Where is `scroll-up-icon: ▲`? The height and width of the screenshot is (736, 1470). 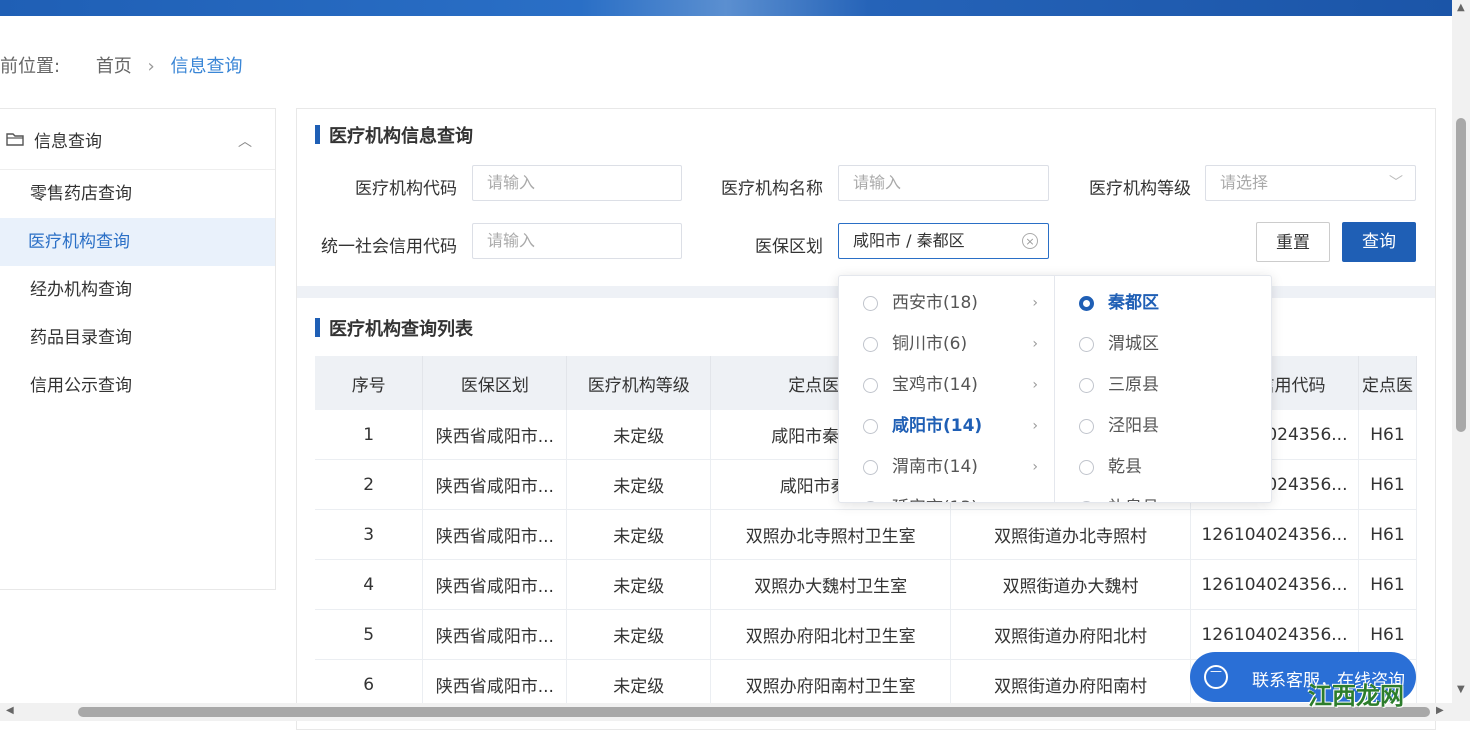 scroll-up-icon: ▲ is located at coordinates (1461, 7).